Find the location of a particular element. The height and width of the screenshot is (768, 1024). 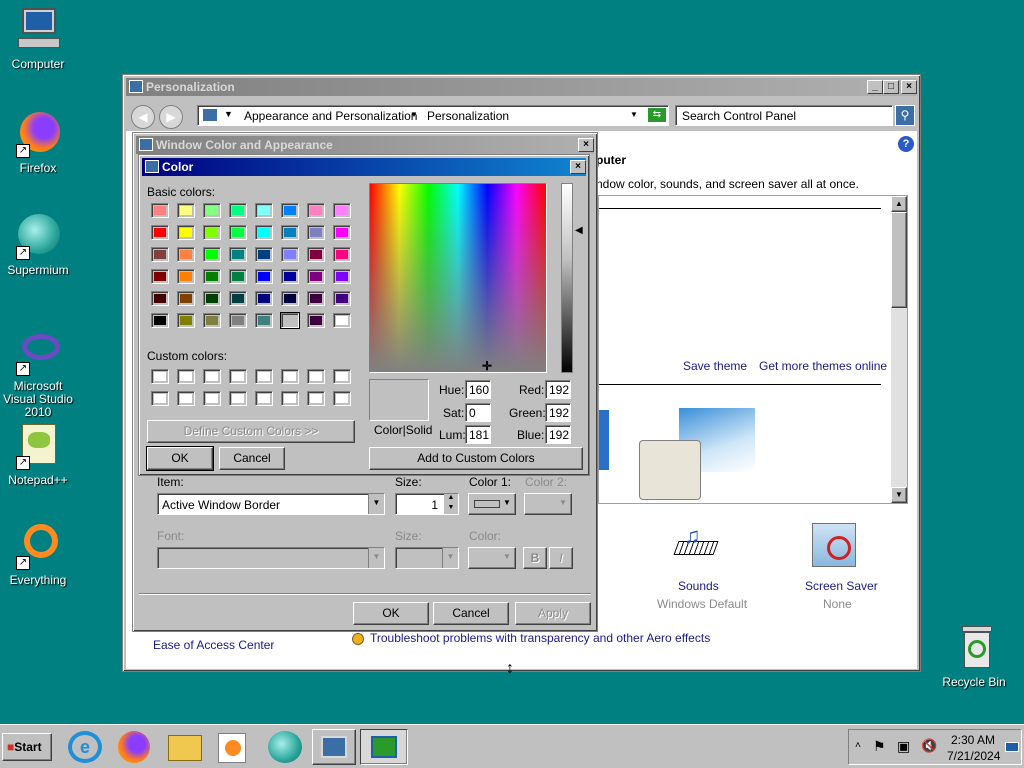

recycle-bin-desktop-icon: Recycle Bin is located at coordinates (974, 656).